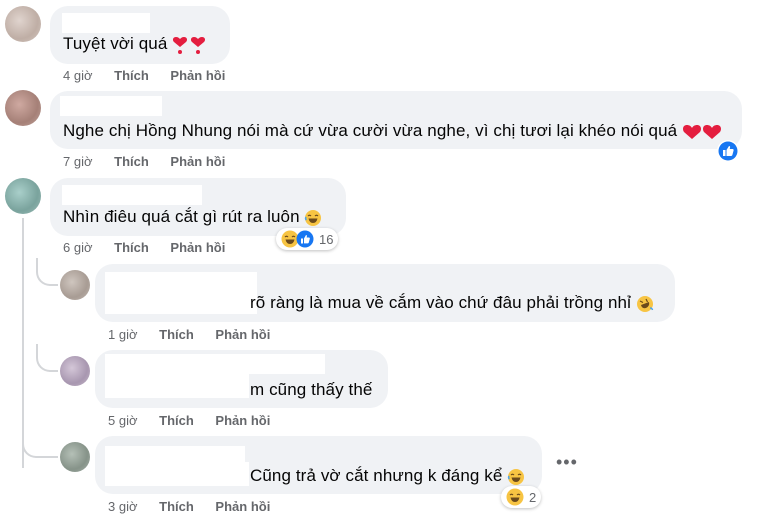 The height and width of the screenshot is (514, 780). I want to click on reaction-summary: 16, so click(307, 239).